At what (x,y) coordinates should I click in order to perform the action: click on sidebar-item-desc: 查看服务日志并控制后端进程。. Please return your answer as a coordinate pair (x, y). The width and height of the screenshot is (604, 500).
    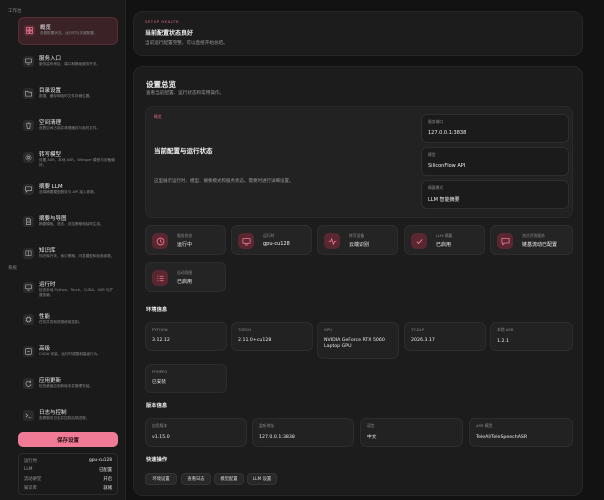
    Looking at the image, I should click on (64, 418).